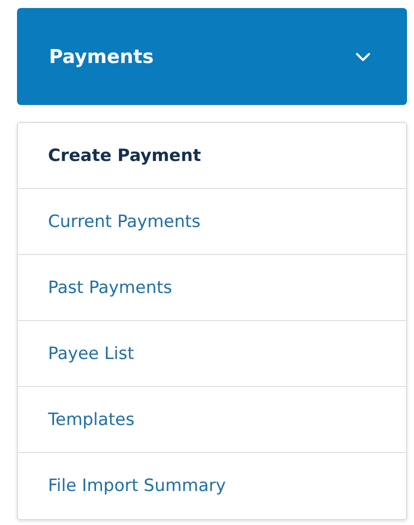 Image resolution: width=414 pixels, height=525 pixels. What do you see at coordinates (212, 288) in the screenshot?
I see `menu-item: Past Payments` at bounding box center [212, 288].